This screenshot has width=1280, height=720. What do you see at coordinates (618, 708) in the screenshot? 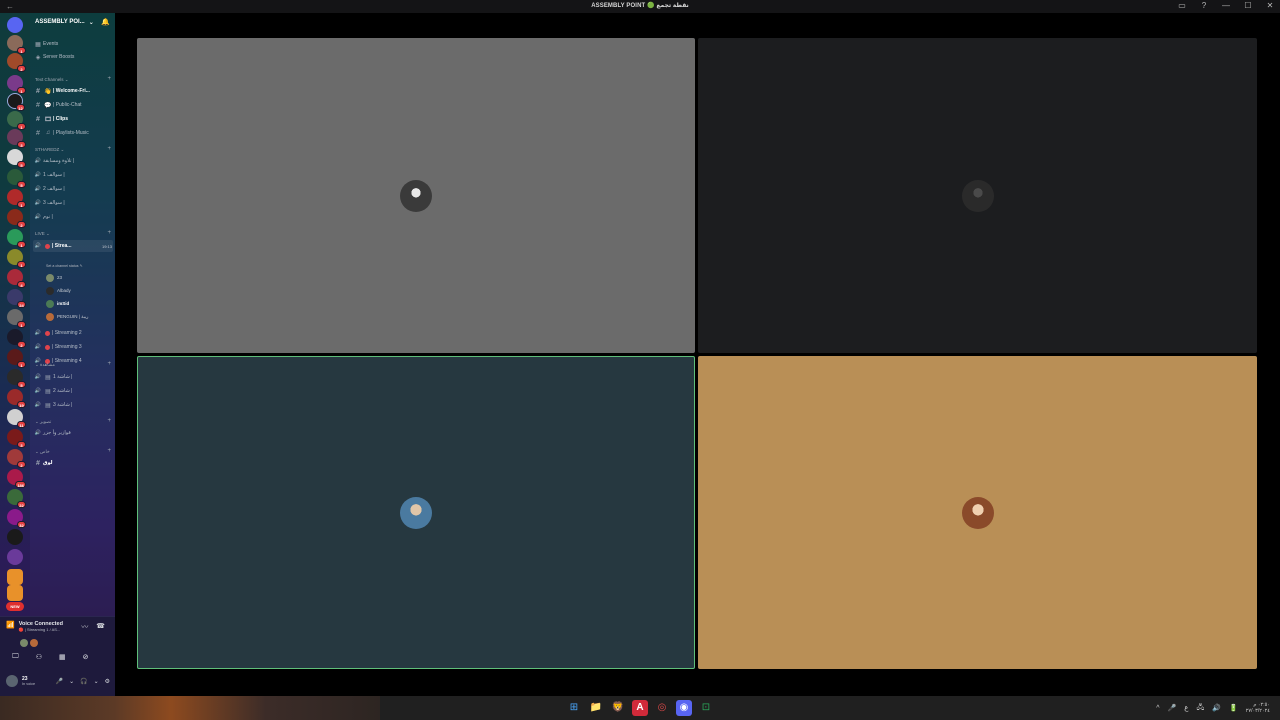
I see `brave-browser-icon: 🦁` at bounding box center [618, 708].